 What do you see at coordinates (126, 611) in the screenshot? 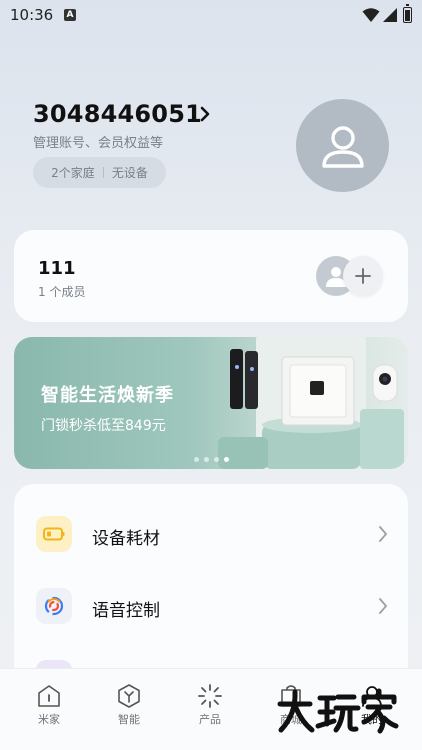
I see `menu-item-label: 语音控制` at bounding box center [126, 611].